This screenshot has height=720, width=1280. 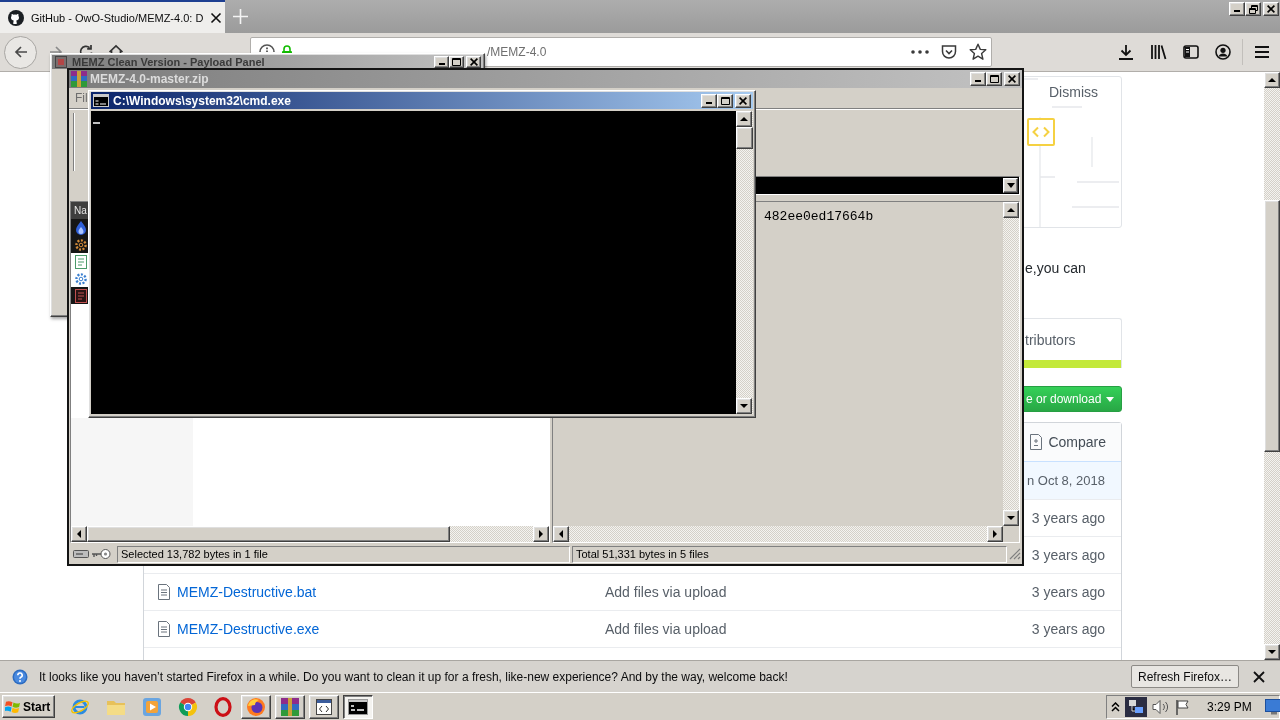 I want to click on dismiss-button: Dismiss, so click(x=1073, y=92).